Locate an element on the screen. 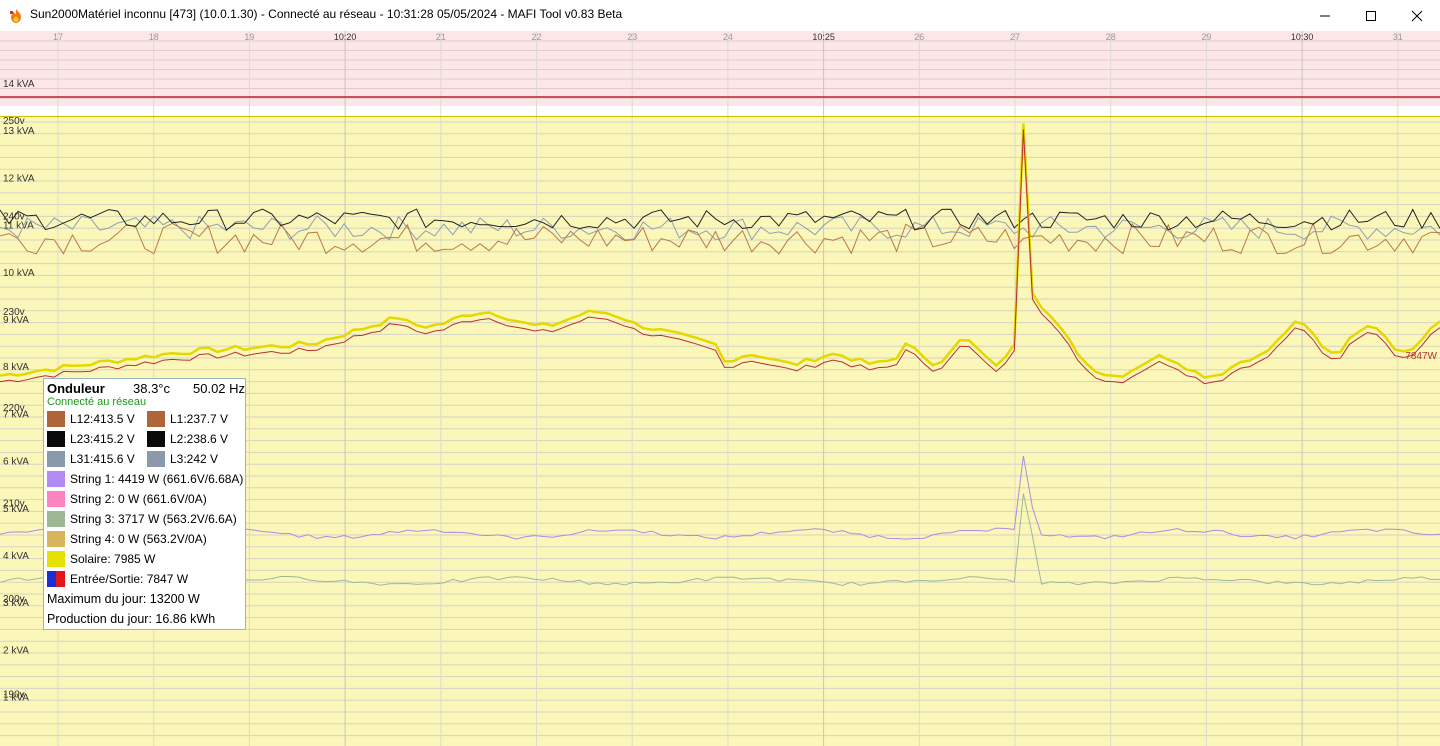 This screenshot has height=746, width=1440. legend-item-l31: L31:415.6 V is located at coordinates (91, 459).